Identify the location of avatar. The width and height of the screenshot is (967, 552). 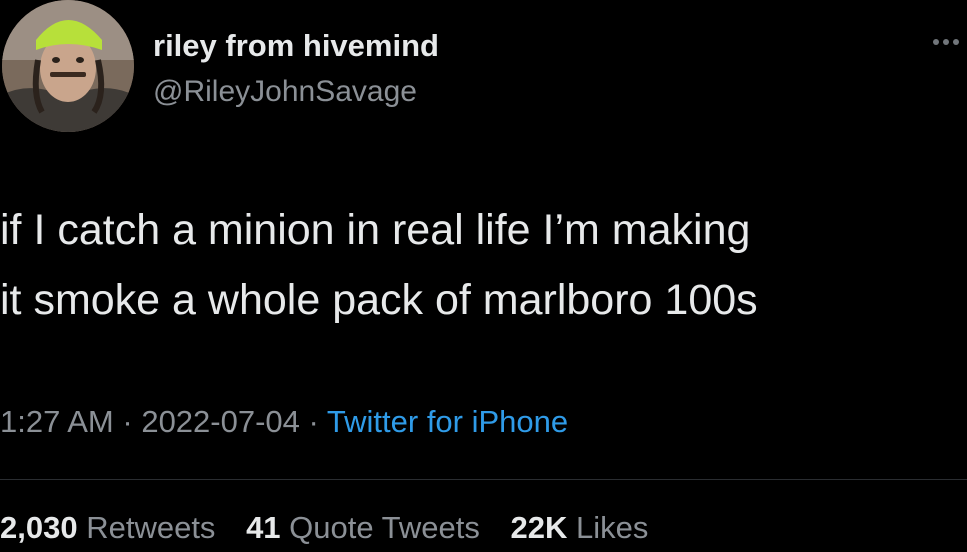
(68, 66).